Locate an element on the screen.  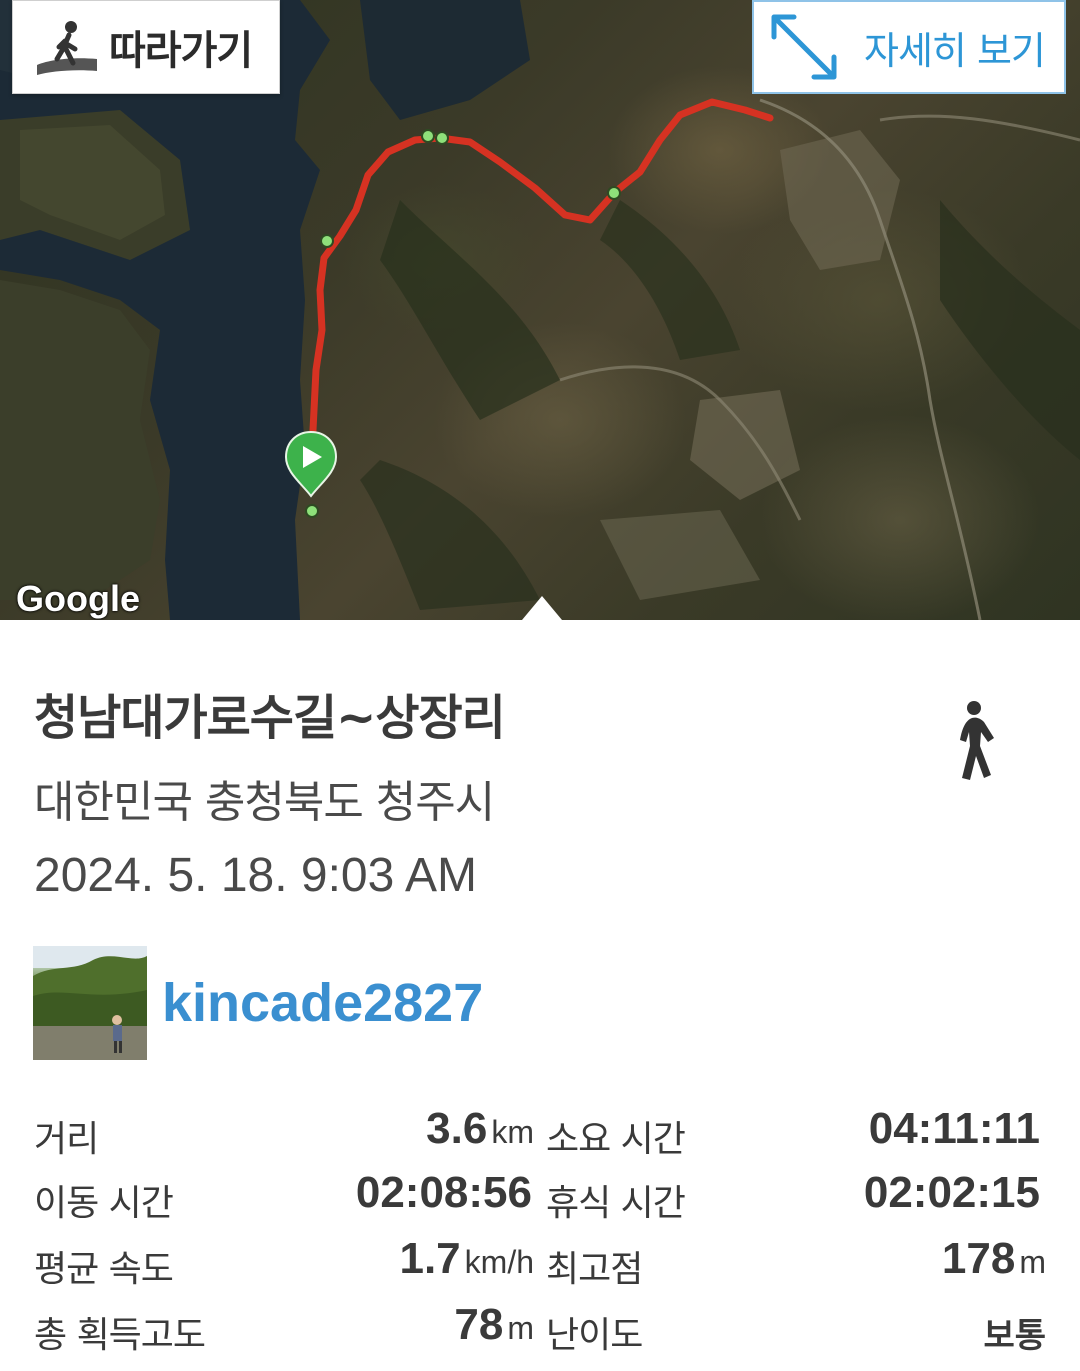
avg-speed-label: 평균 속도 is located at coordinates (104, 1269).